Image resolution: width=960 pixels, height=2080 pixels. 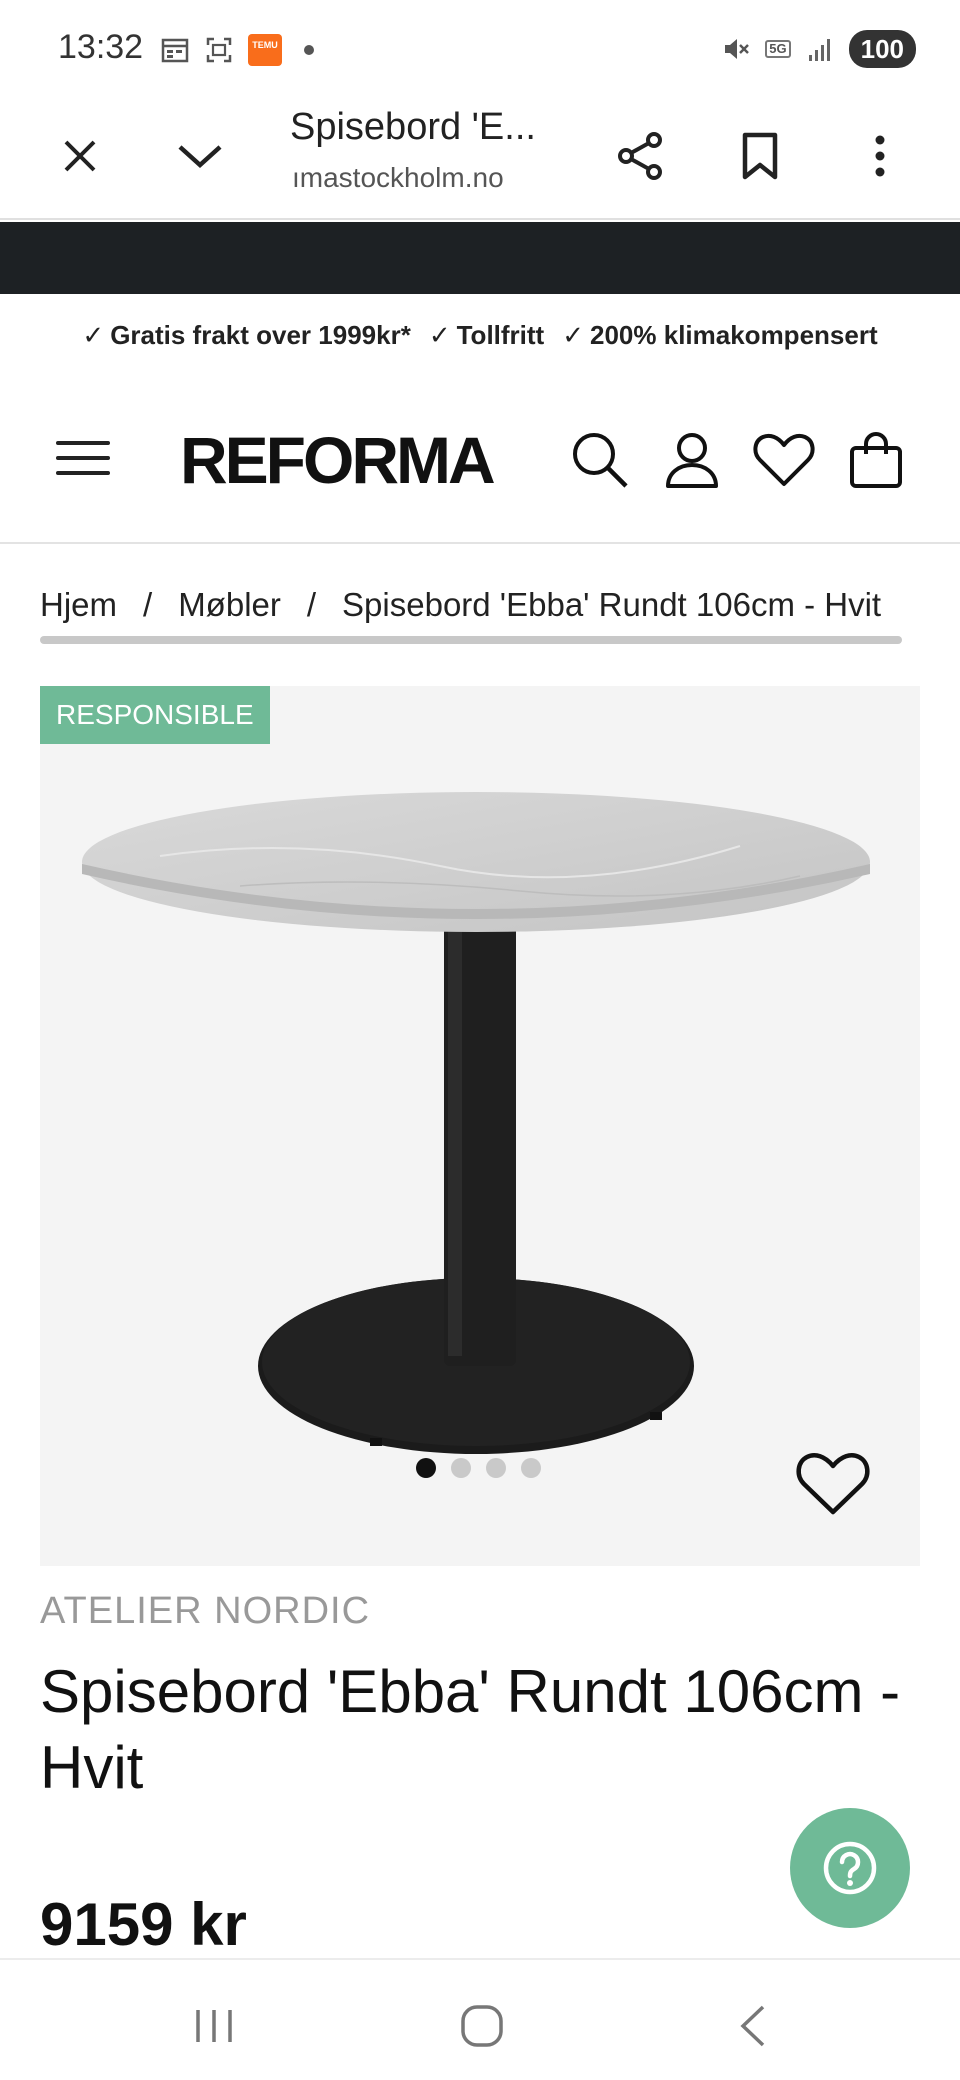 What do you see at coordinates (876, 460) in the screenshot?
I see `cart-icon` at bounding box center [876, 460].